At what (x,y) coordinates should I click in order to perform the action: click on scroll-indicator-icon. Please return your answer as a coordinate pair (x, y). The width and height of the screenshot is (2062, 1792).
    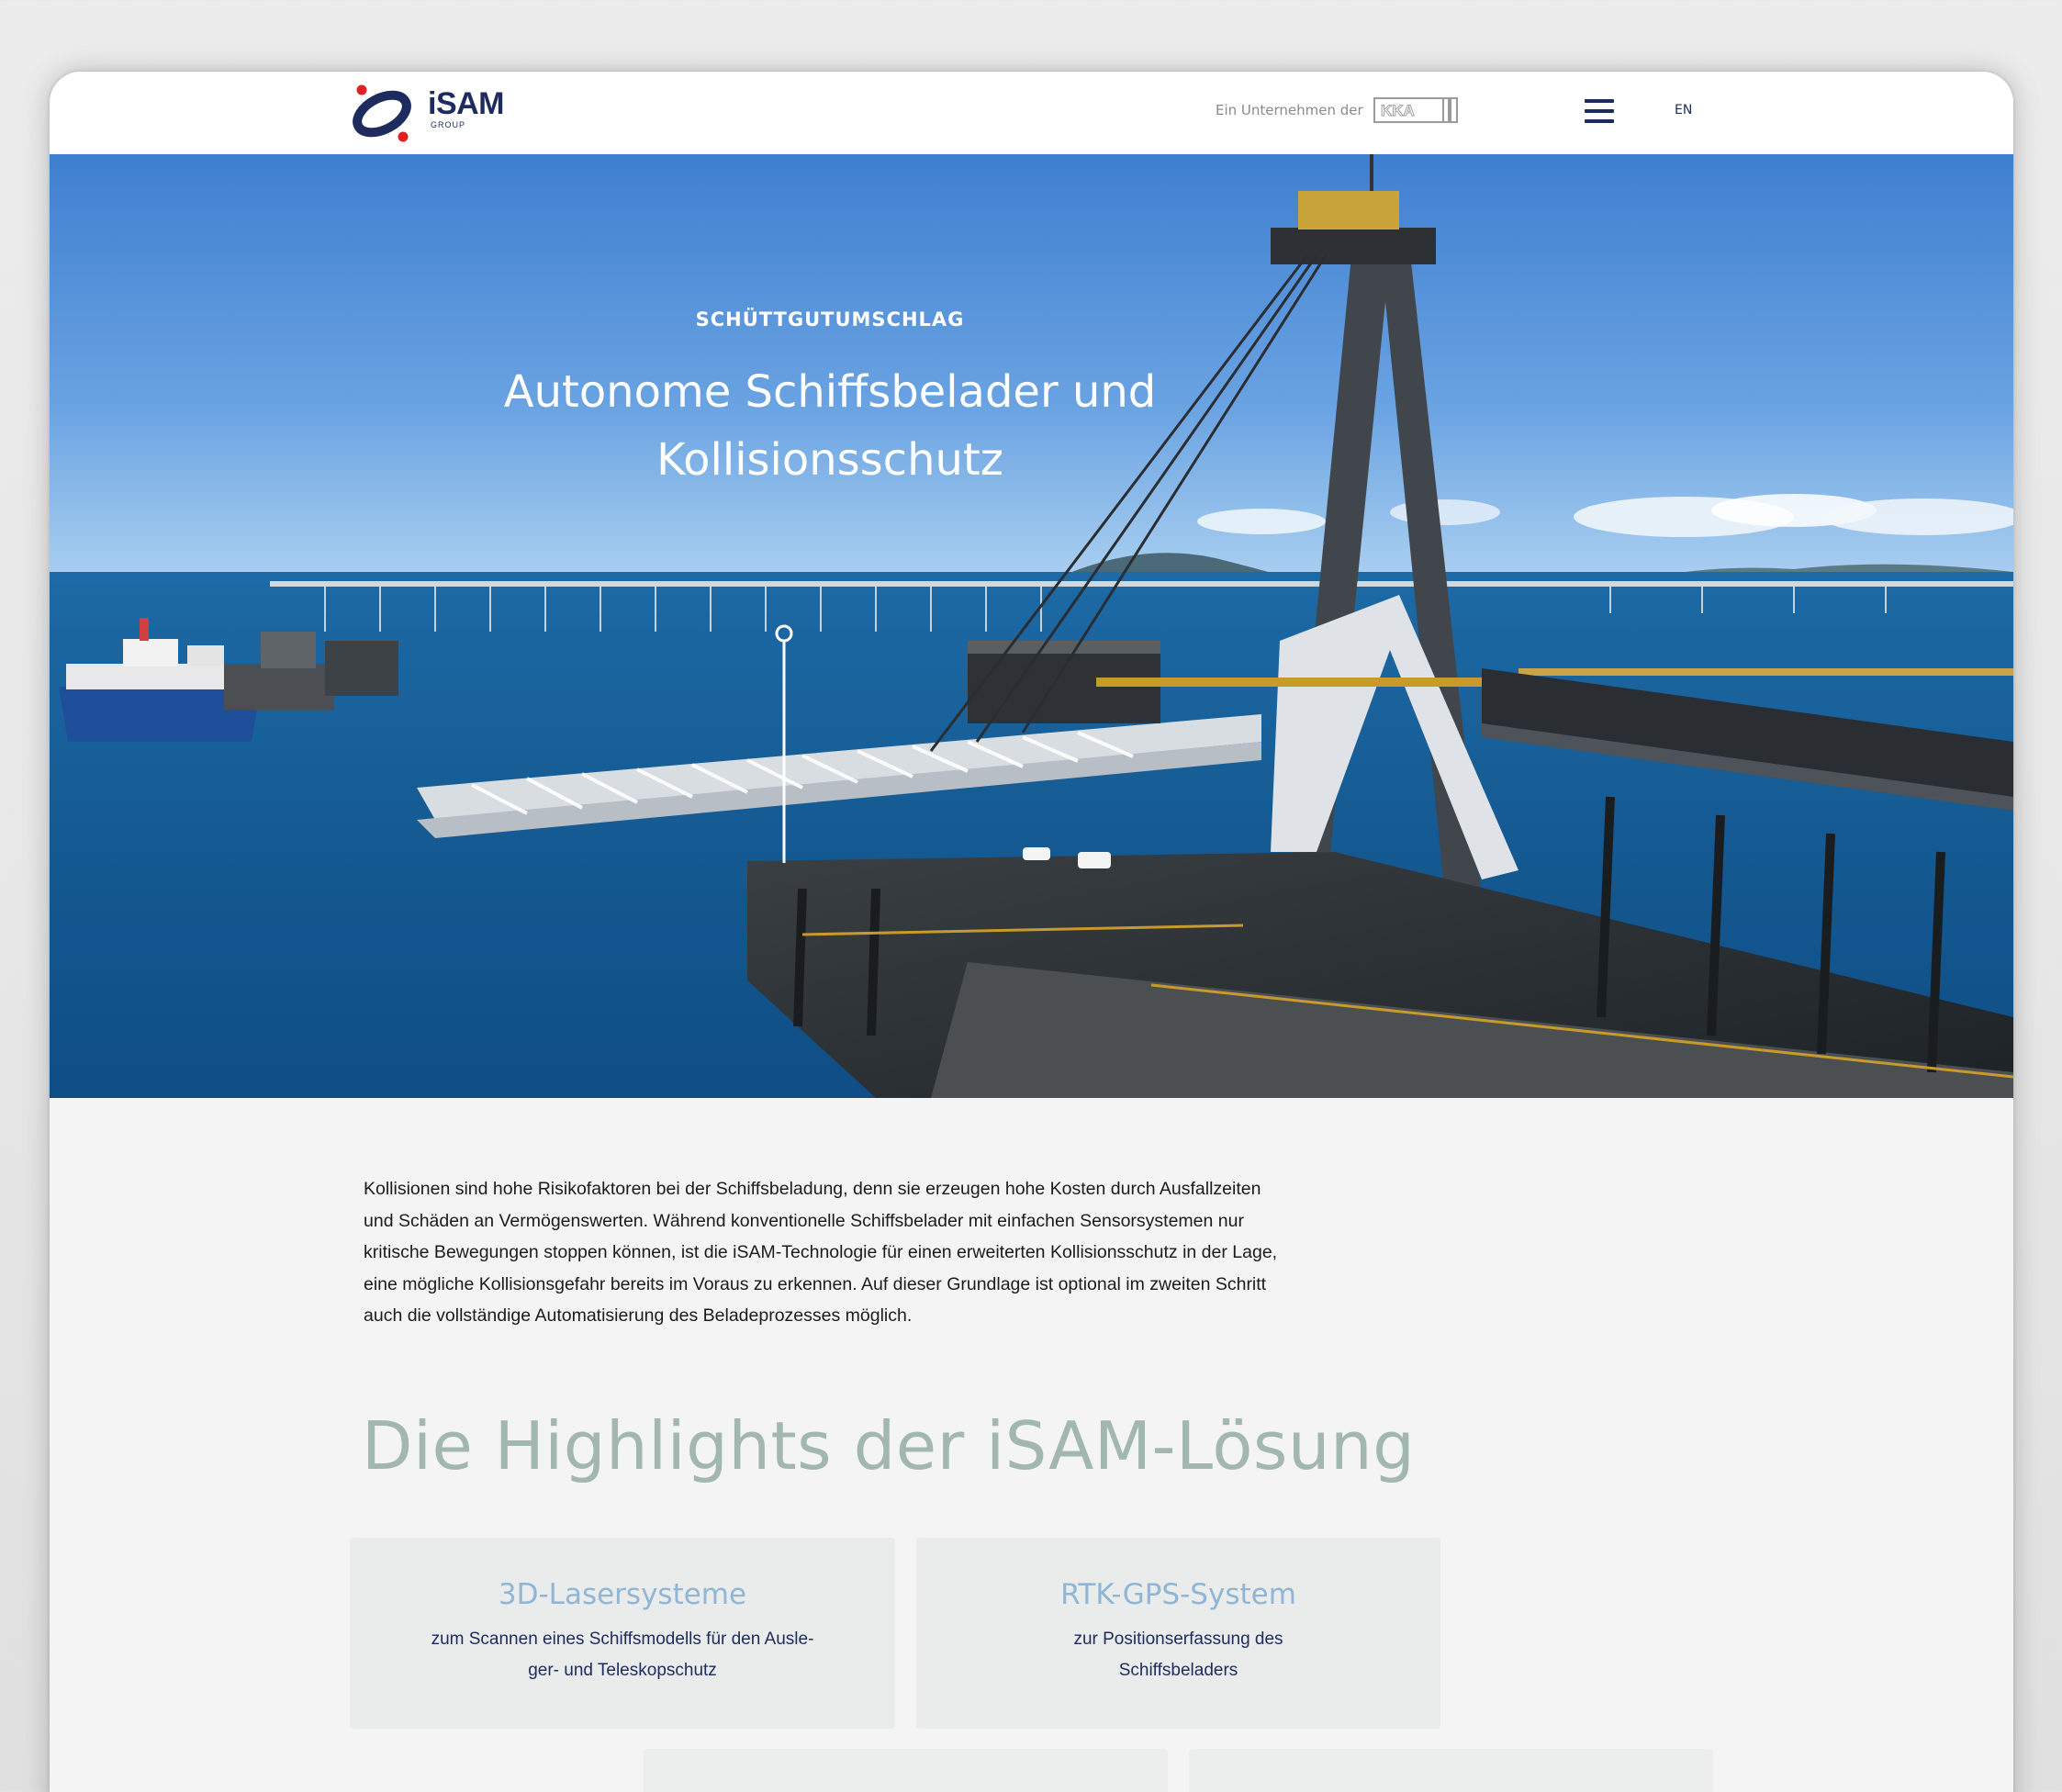
    Looking at the image, I should click on (784, 743).